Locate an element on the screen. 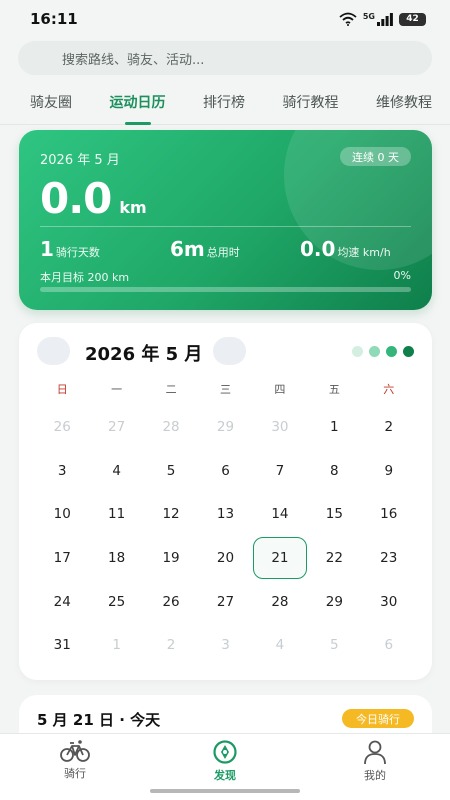 The height and width of the screenshot is (800, 450). calendar-day: 14 is located at coordinates (280, 514).